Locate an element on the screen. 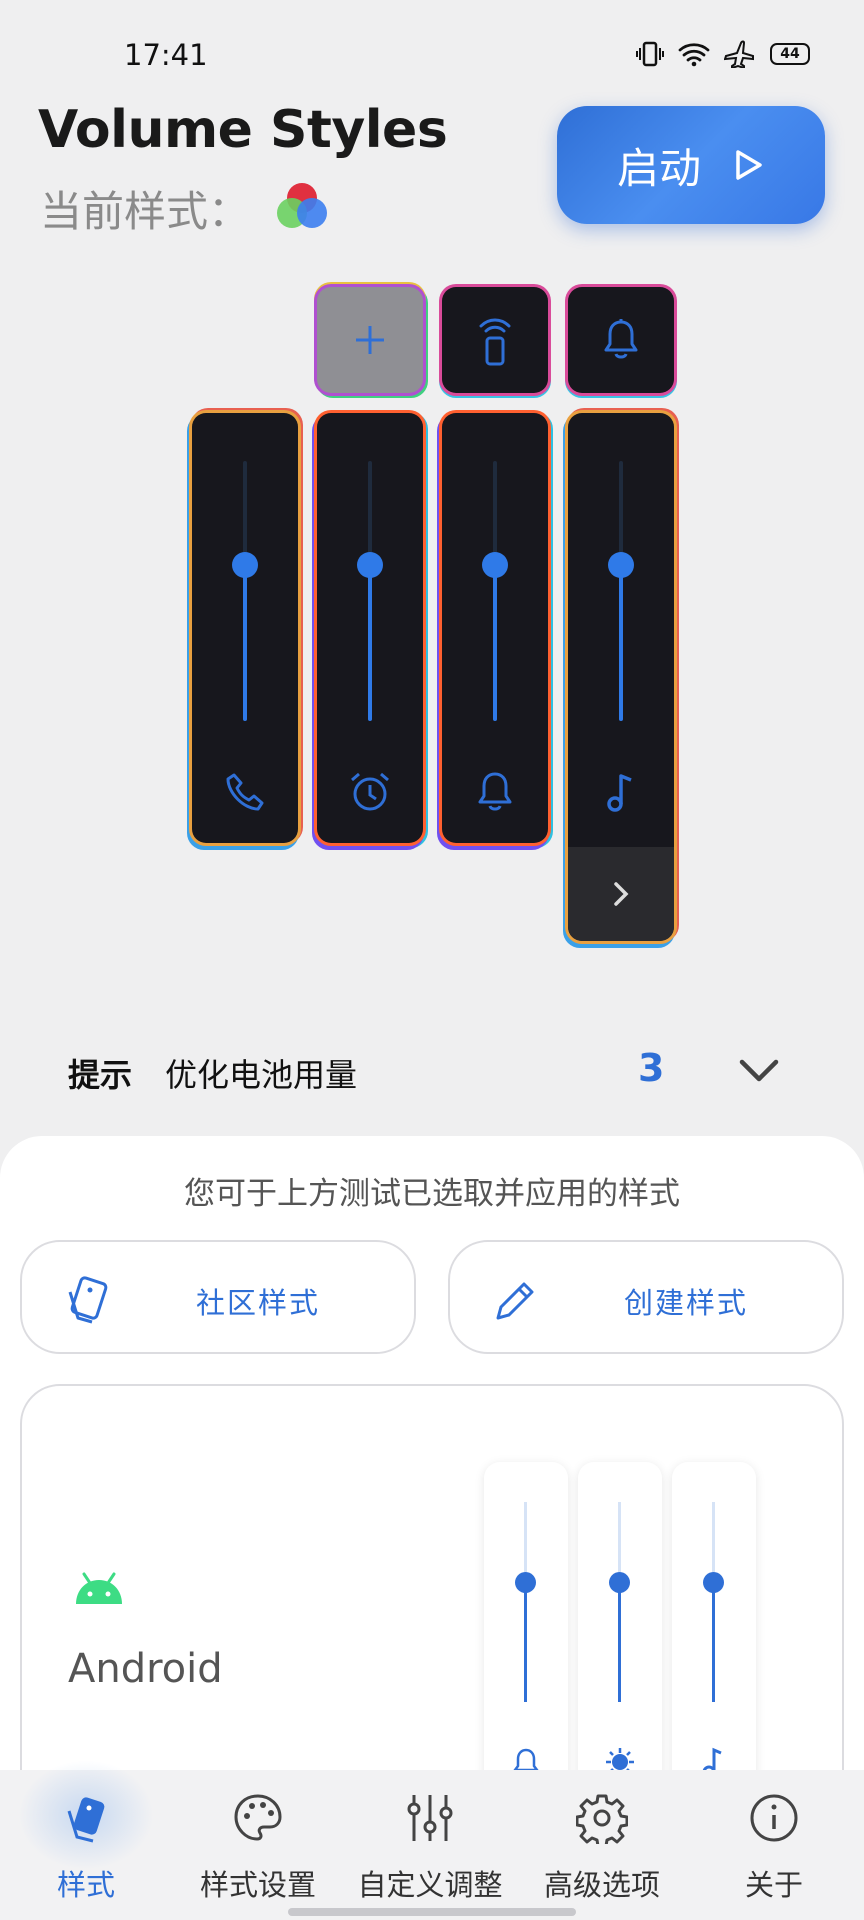 Image resolution: width=864 pixels, height=1920 pixels. current-style-label: 当前样式： is located at coordinates (145, 211).